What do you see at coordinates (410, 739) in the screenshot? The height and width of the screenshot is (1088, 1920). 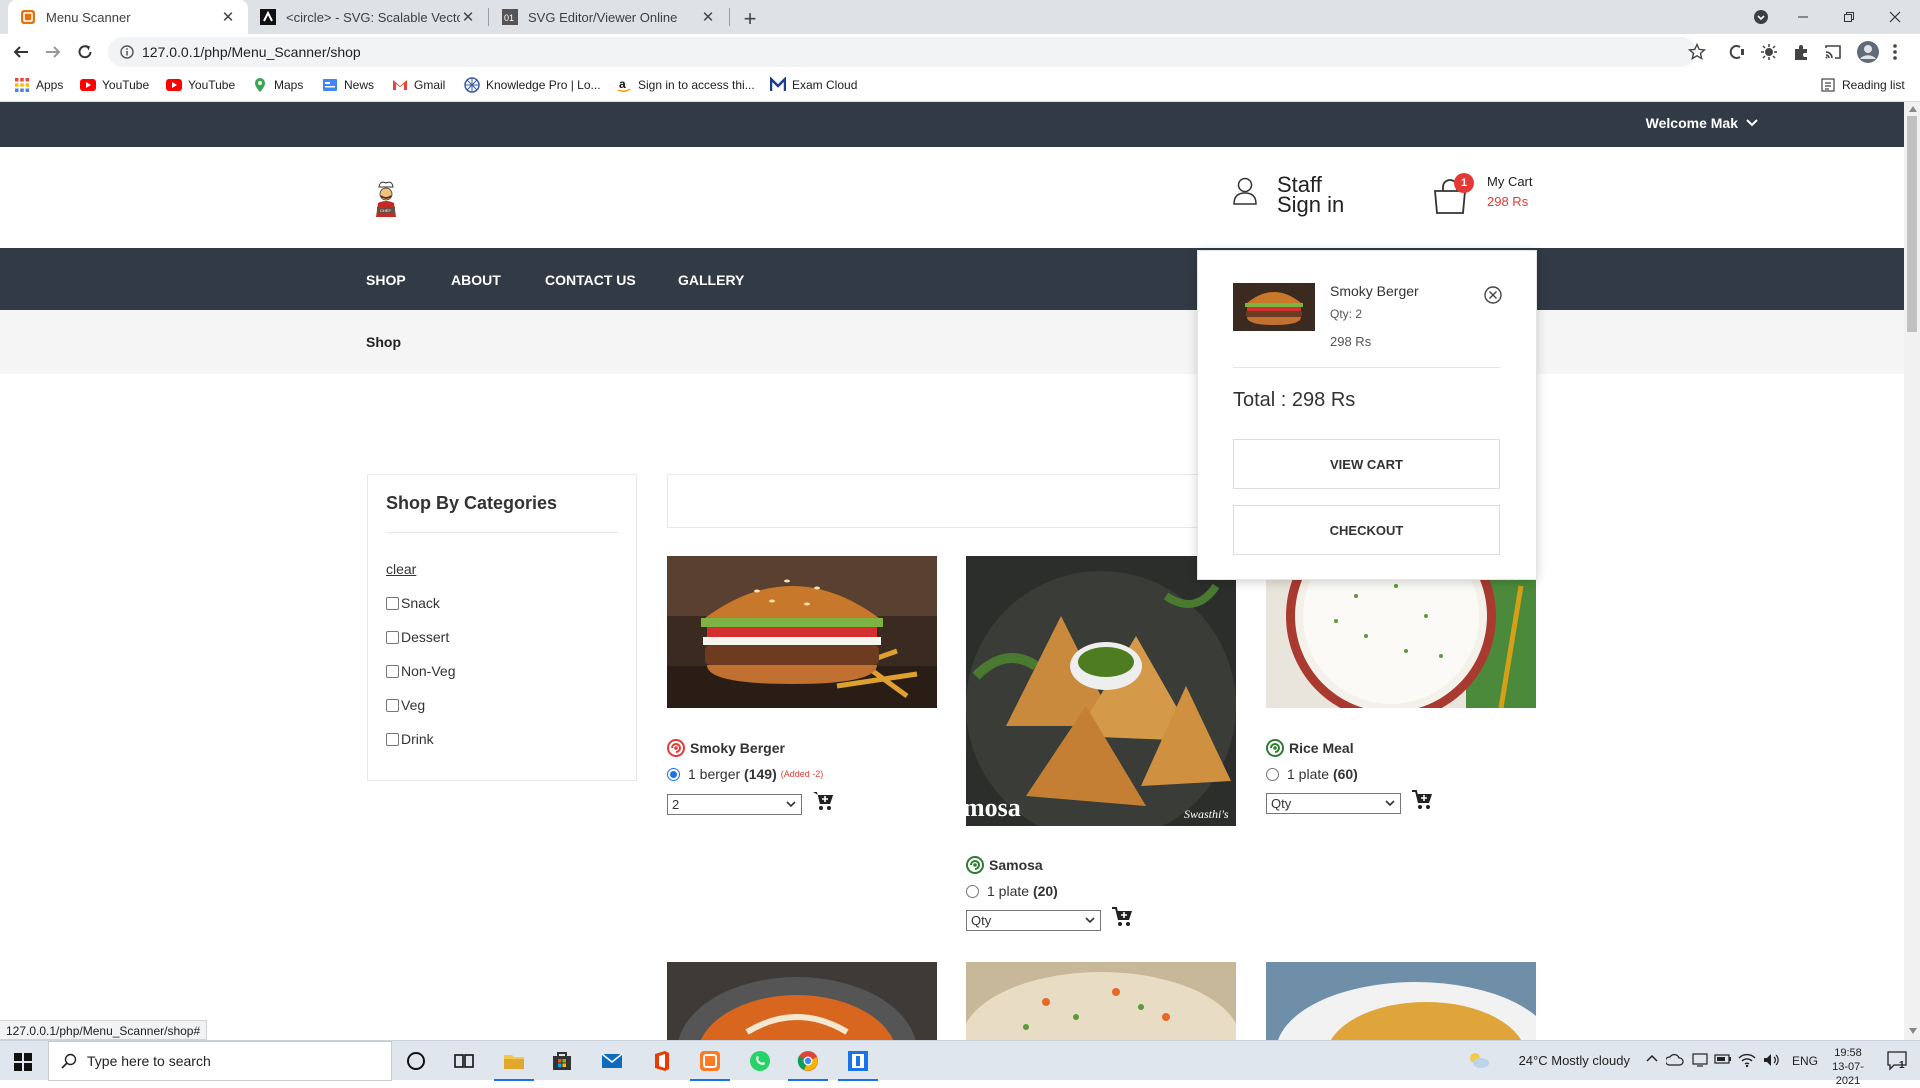 I see `category-drink: Drink` at bounding box center [410, 739].